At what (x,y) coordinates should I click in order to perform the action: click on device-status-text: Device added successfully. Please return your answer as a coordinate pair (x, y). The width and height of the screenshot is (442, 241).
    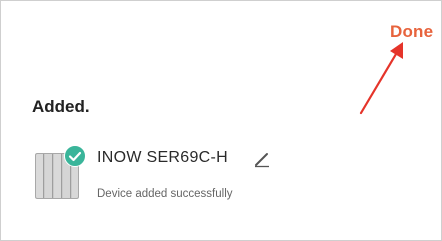
    Looking at the image, I should click on (165, 194).